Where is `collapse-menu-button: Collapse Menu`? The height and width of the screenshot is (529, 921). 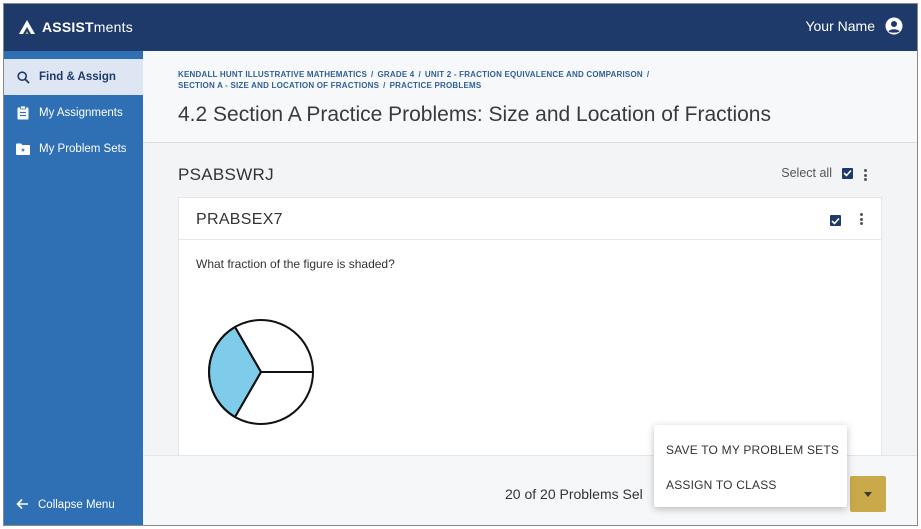 collapse-menu-button: Collapse Menu is located at coordinates (73, 505).